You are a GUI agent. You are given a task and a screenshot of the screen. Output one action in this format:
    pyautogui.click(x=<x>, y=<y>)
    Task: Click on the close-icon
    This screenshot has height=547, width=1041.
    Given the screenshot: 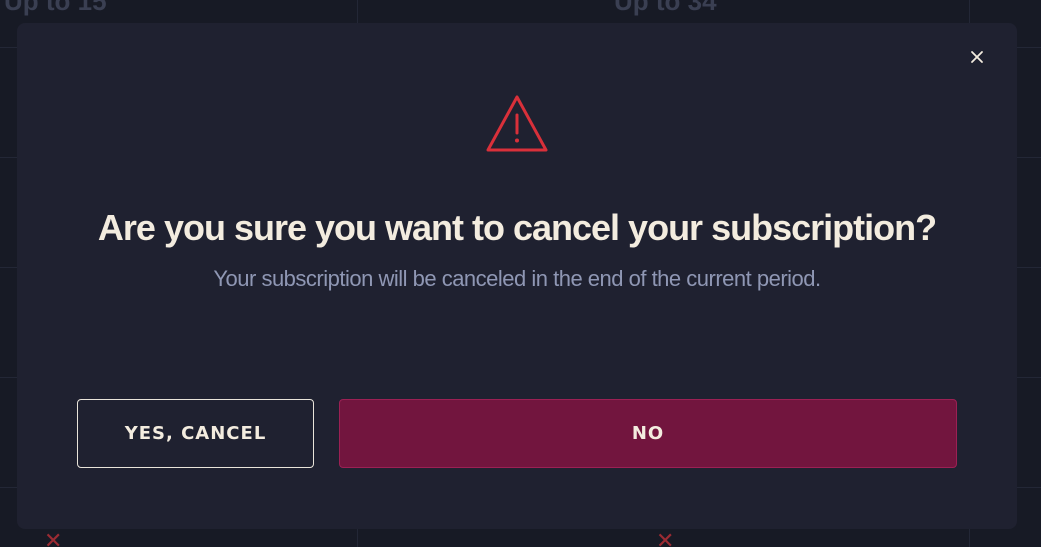 What is the action you would take?
    pyautogui.click(x=977, y=57)
    